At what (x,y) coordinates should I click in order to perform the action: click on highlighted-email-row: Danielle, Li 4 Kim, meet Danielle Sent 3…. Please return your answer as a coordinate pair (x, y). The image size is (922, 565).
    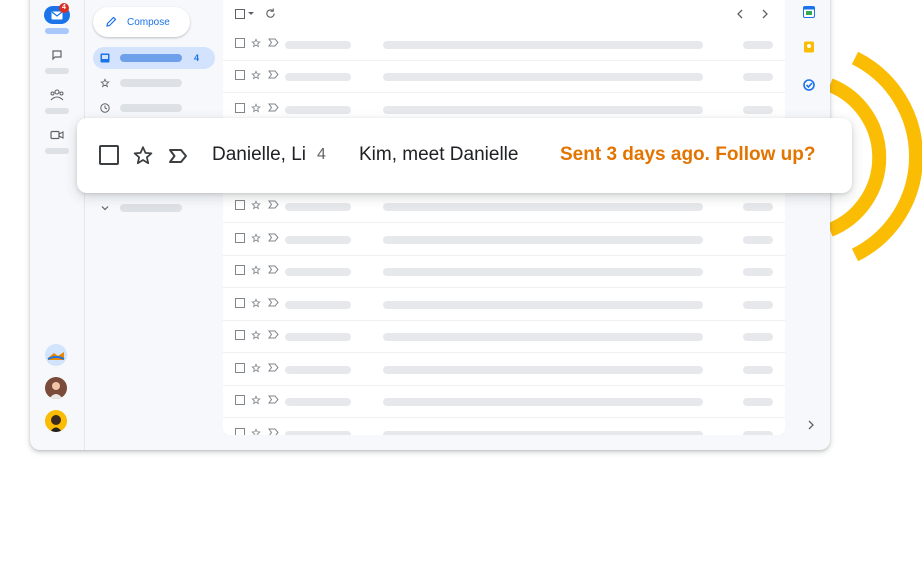
    Looking at the image, I should click on (464, 155).